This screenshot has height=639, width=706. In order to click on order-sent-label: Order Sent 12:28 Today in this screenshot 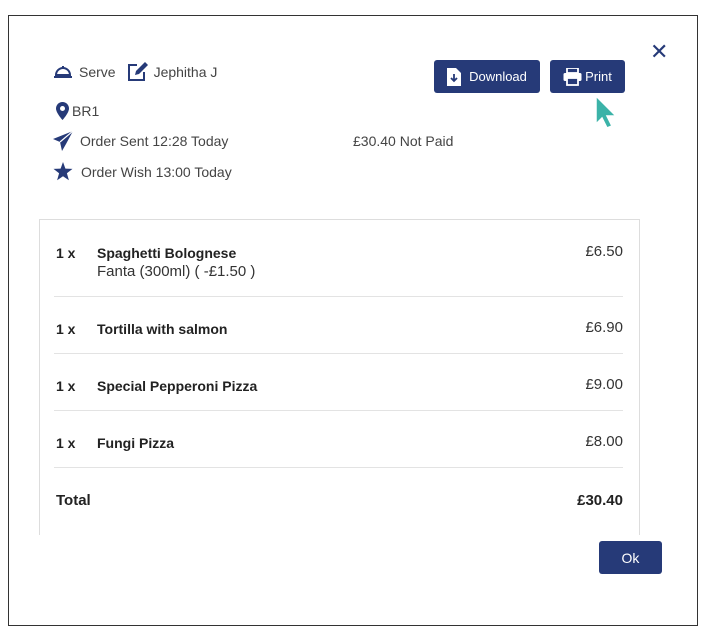, I will do `click(154, 141)`.